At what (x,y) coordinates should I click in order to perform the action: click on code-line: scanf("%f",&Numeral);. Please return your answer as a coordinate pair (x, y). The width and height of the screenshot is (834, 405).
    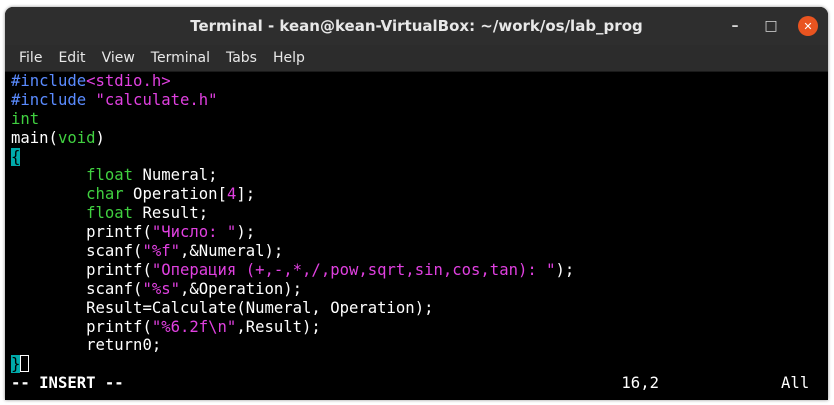
    Looking at the image, I should click on (185, 251).